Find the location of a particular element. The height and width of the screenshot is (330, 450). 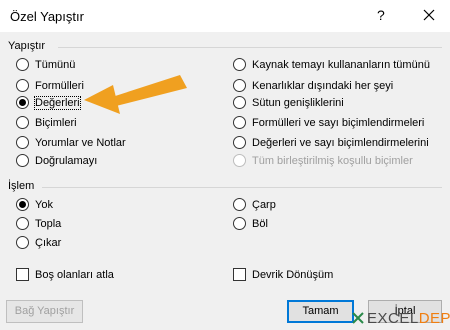

watermark-prefix: EXCEL is located at coordinates (393, 318).